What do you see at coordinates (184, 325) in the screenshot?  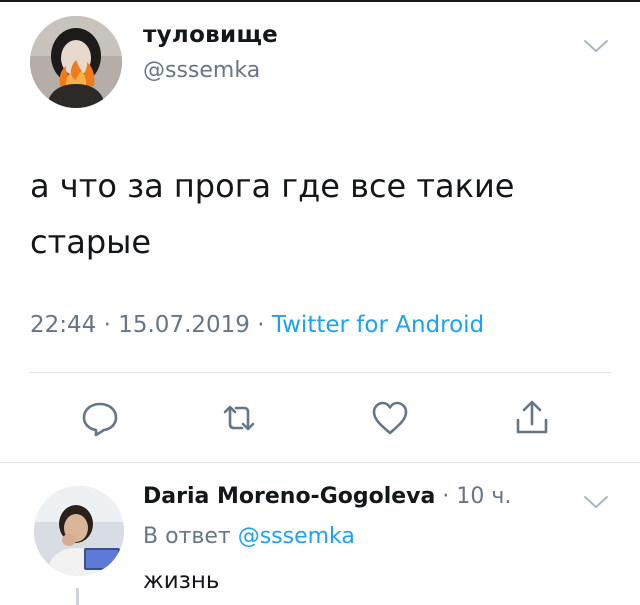 I see `tweet-date: 15.07.2019` at bounding box center [184, 325].